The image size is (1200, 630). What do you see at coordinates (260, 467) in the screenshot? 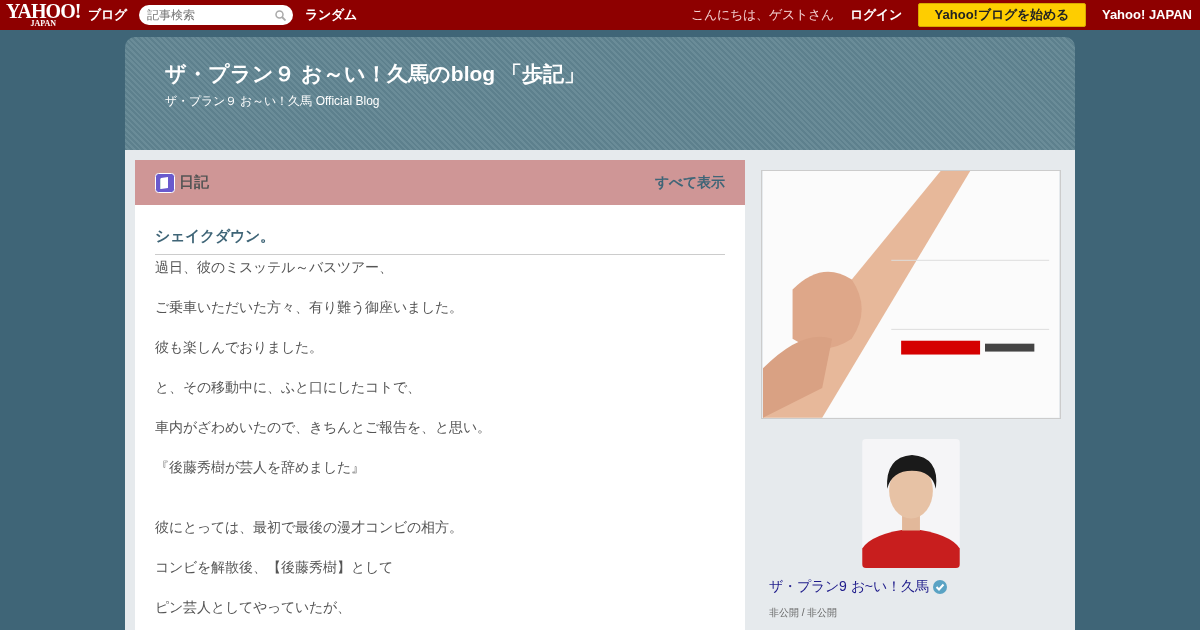
I see `article-paragraph: 『後藤秀樹が芸人を辞めました』` at bounding box center [260, 467].